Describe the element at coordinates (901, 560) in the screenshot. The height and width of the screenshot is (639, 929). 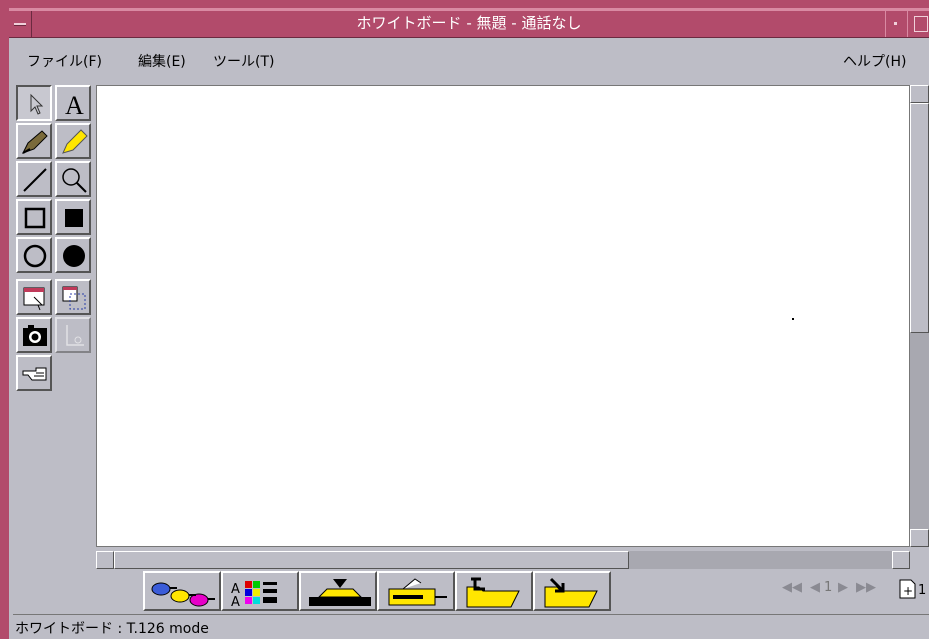
I see `scroll-right-icon` at that location.